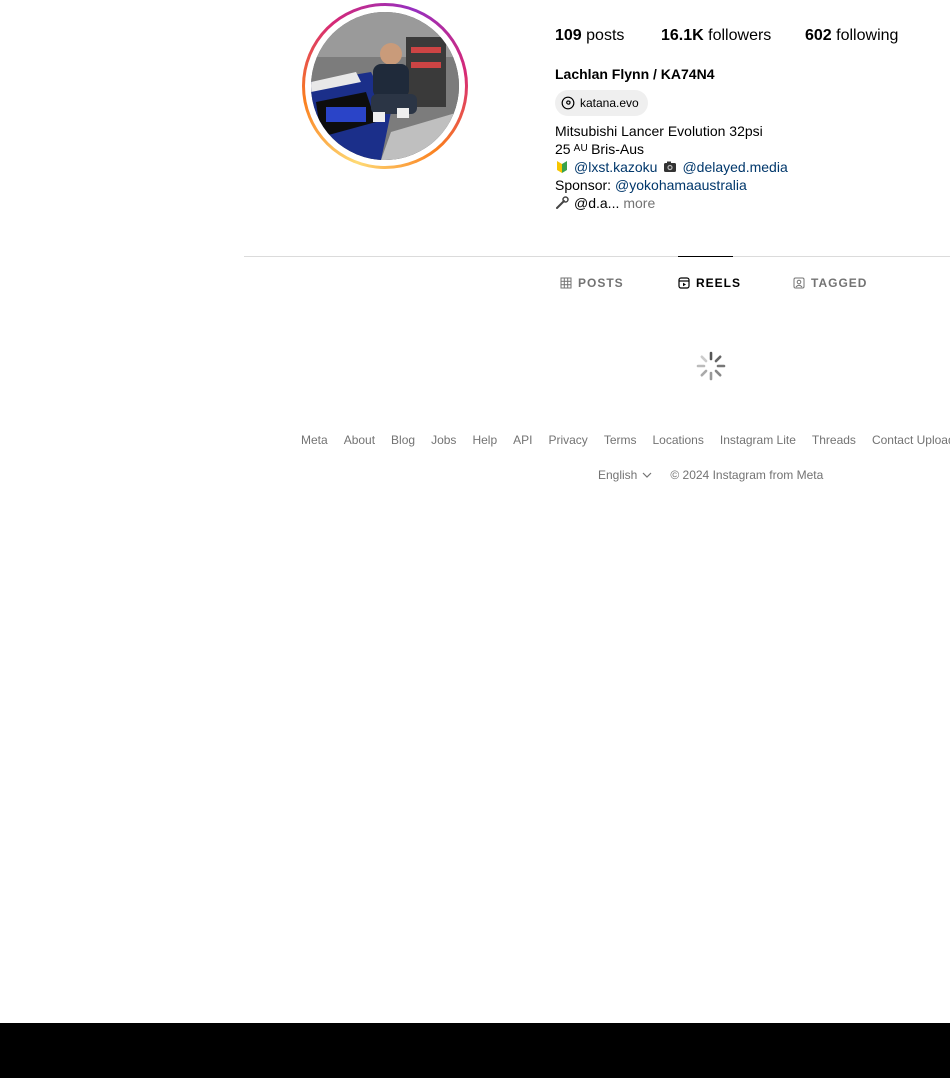 Image resolution: width=950 pixels, height=1078 pixels. I want to click on camera-icon, so click(670, 166).